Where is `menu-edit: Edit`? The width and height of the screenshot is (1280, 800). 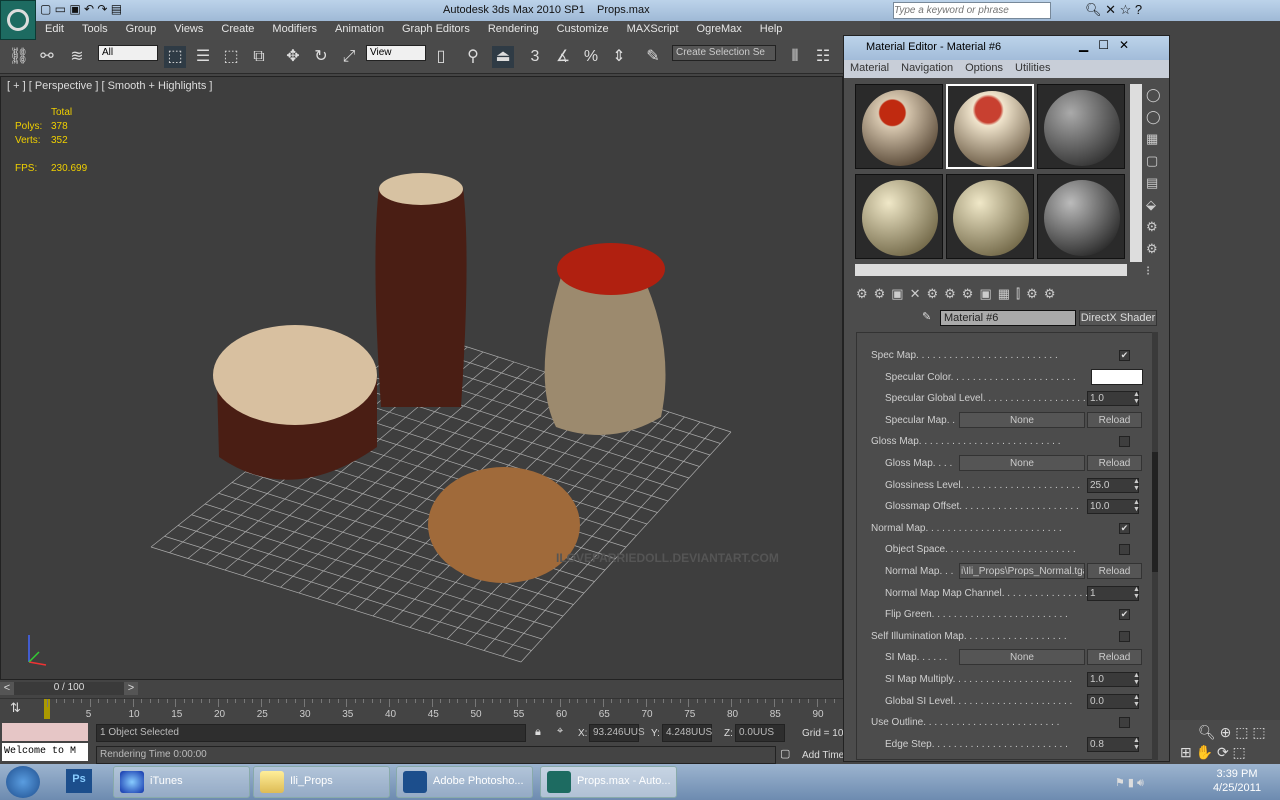
menu-edit: Edit is located at coordinates (54, 29).